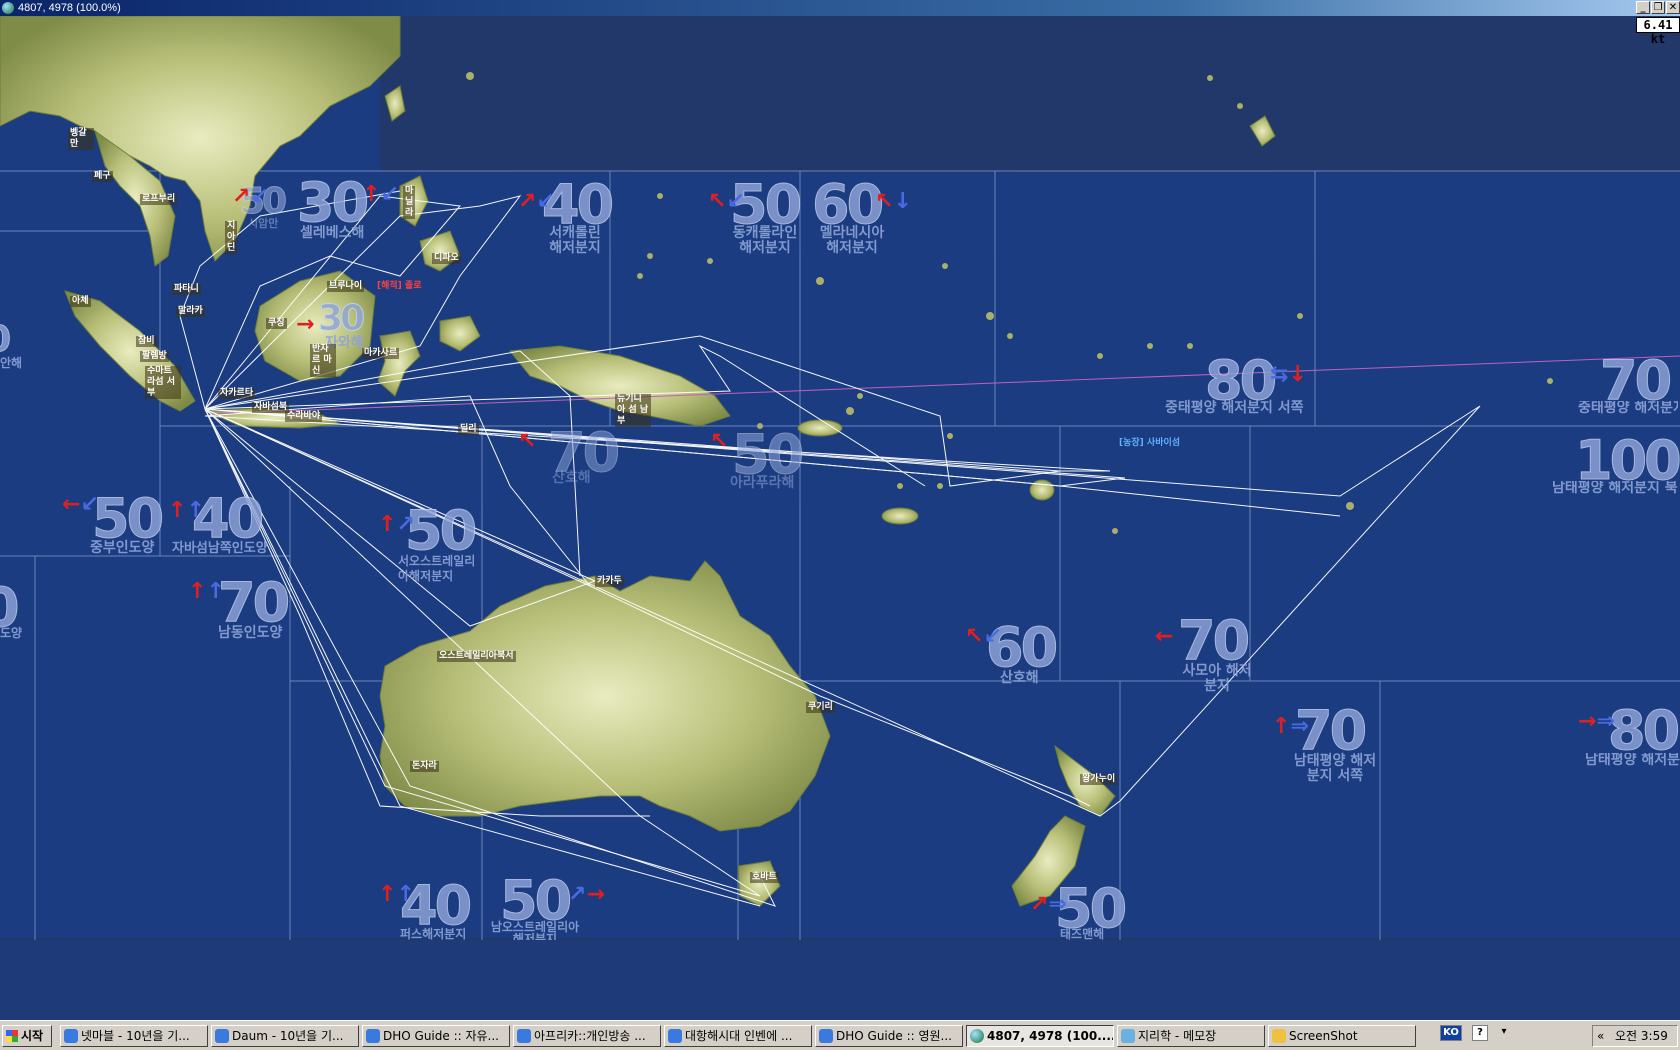  What do you see at coordinates (433, 933) in the screenshot?
I see `zone-name: 퍼스해저분지` at bounding box center [433, 933].